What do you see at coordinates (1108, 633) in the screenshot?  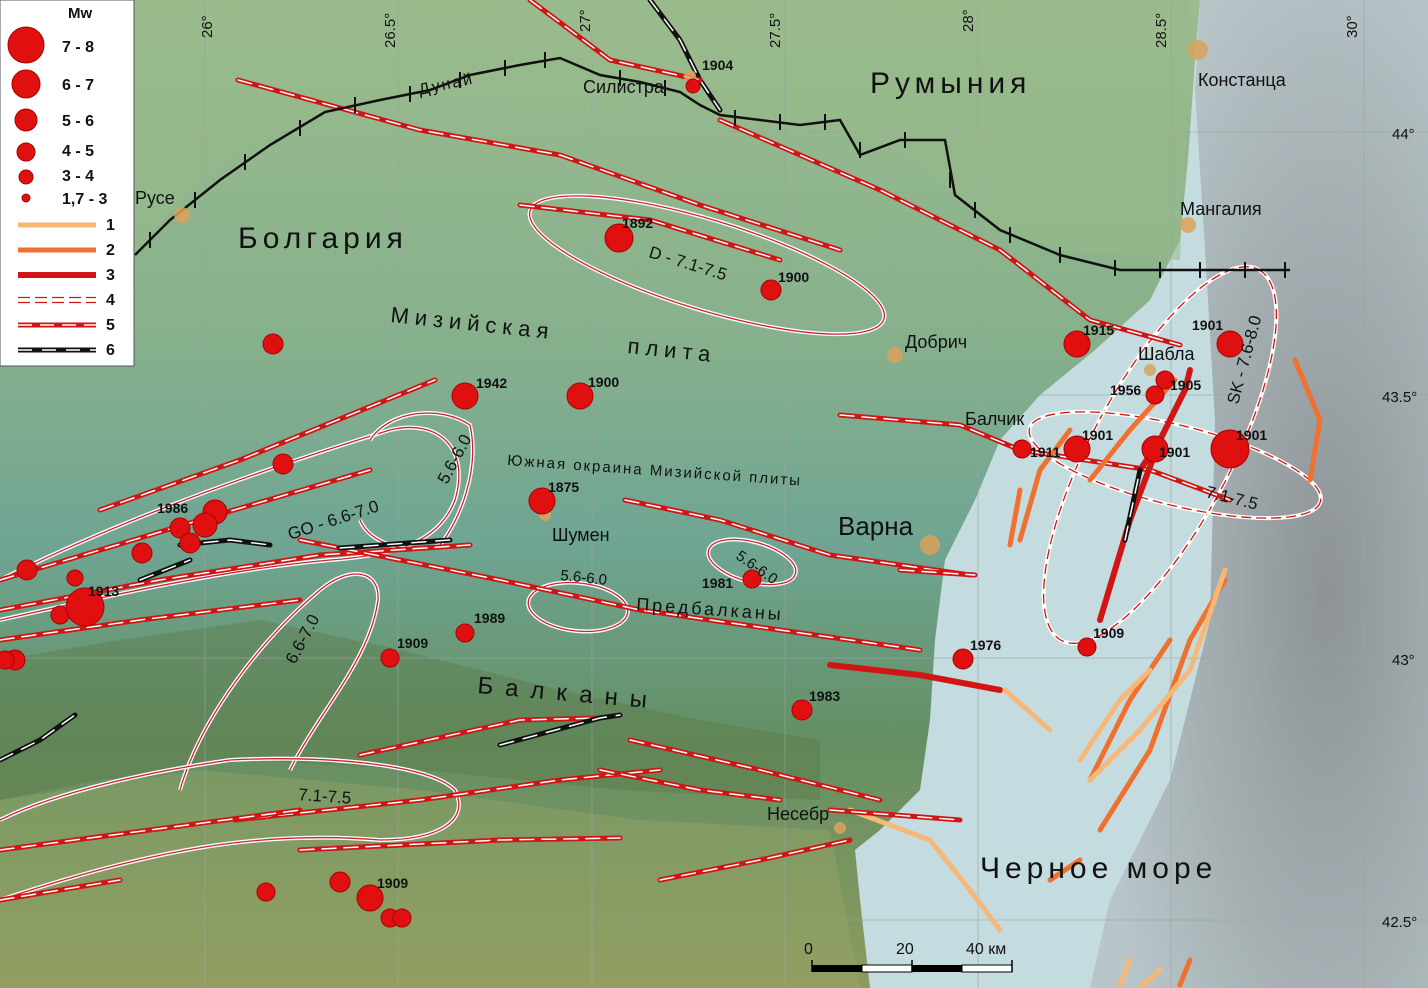 I see `year-1909b: 1909` at bounding box center [1108, 633].